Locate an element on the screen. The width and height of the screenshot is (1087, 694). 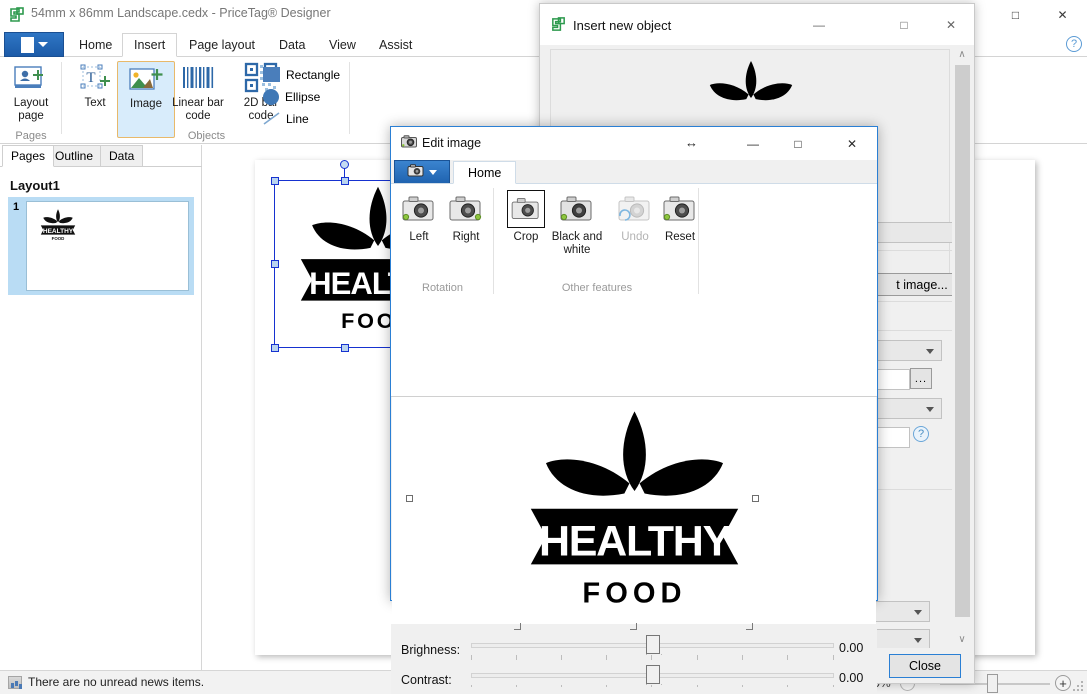
page-list-item: 1 HEALTHY FOOD is located at coordinates (101, 246).